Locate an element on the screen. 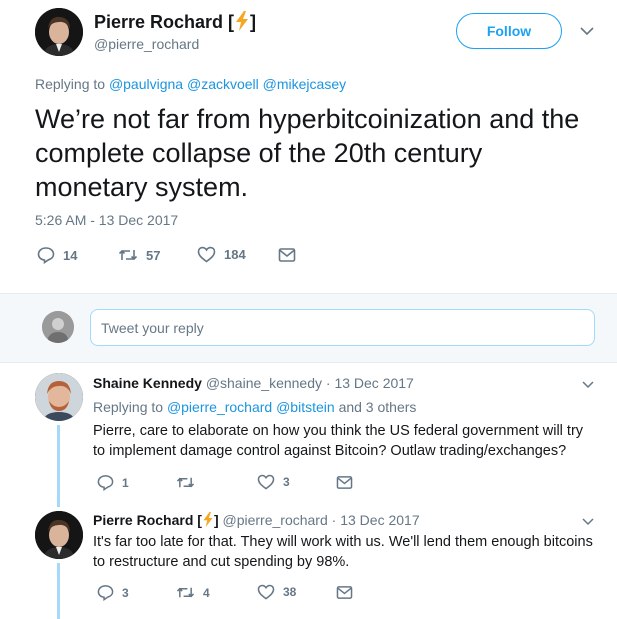  like-action: 184 is located at coordinates (221, 254).